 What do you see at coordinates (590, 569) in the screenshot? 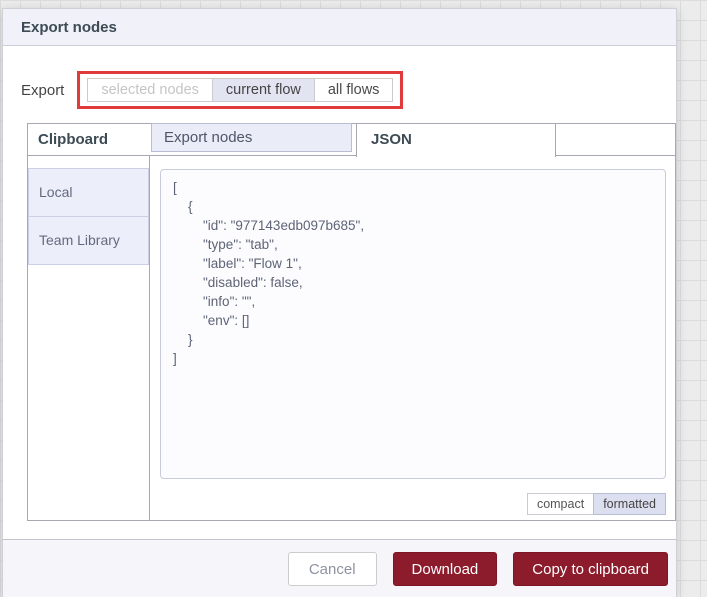
I see `copy-to-clipboard-button: Copy to clipboard` at bounding box center [590, 569].